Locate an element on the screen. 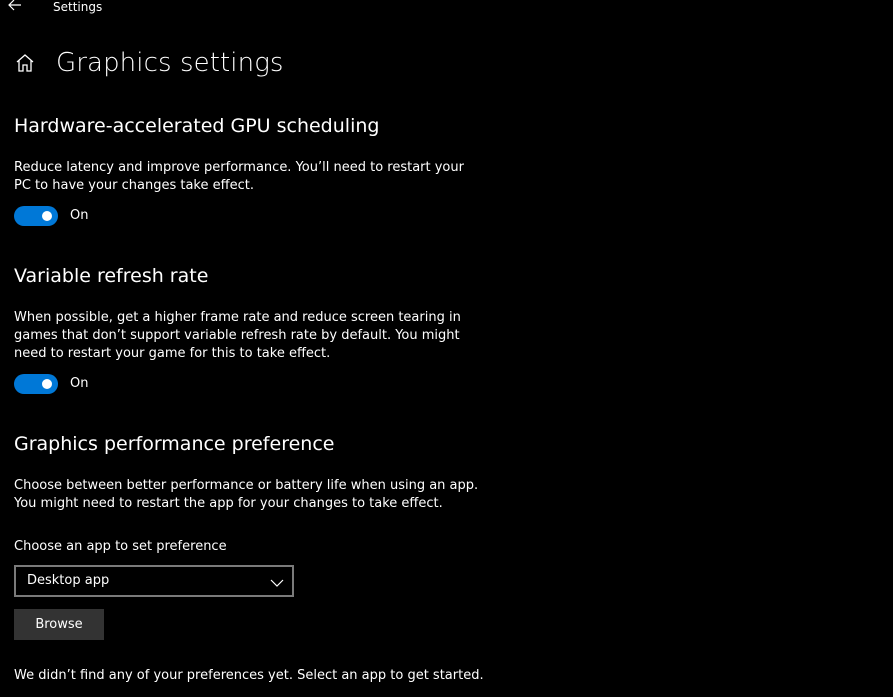  title-bar: Settings is located at coordinates (446, 8).